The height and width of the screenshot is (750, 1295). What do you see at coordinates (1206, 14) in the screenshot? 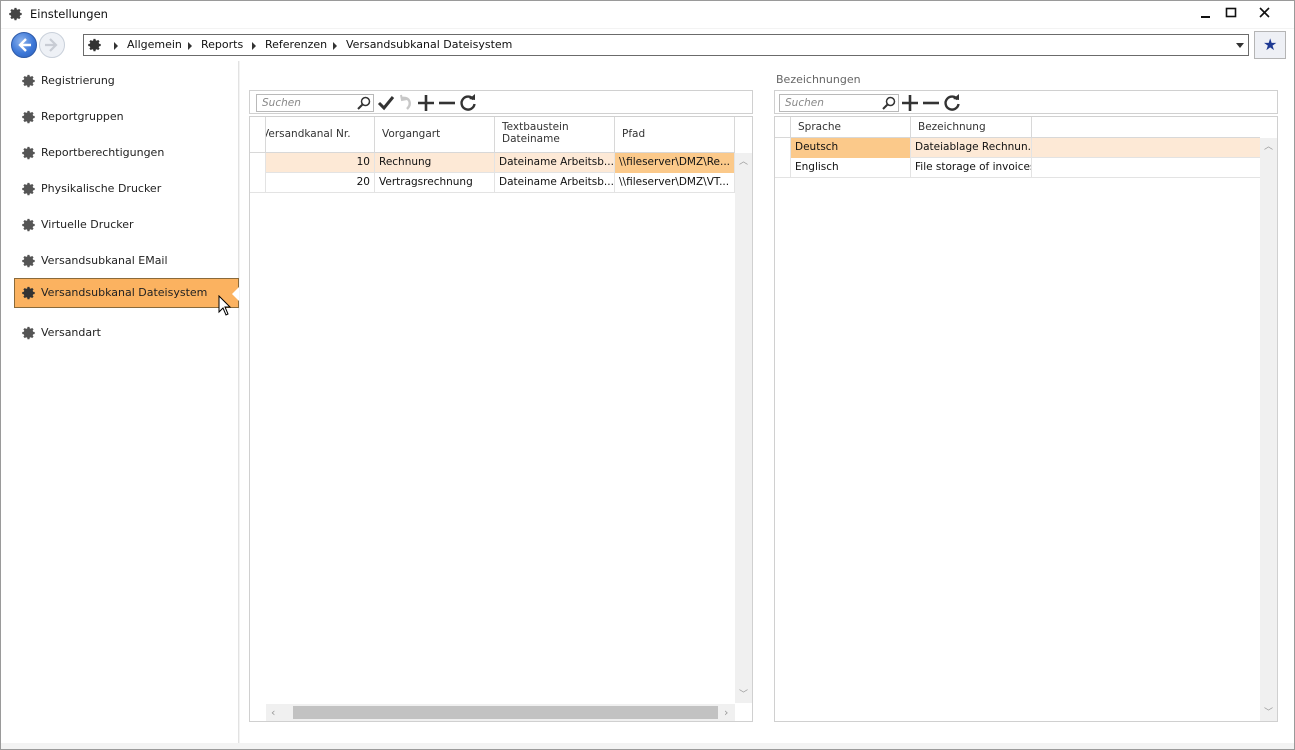
I see `minimize-button` at bounding box center [1206, 14].